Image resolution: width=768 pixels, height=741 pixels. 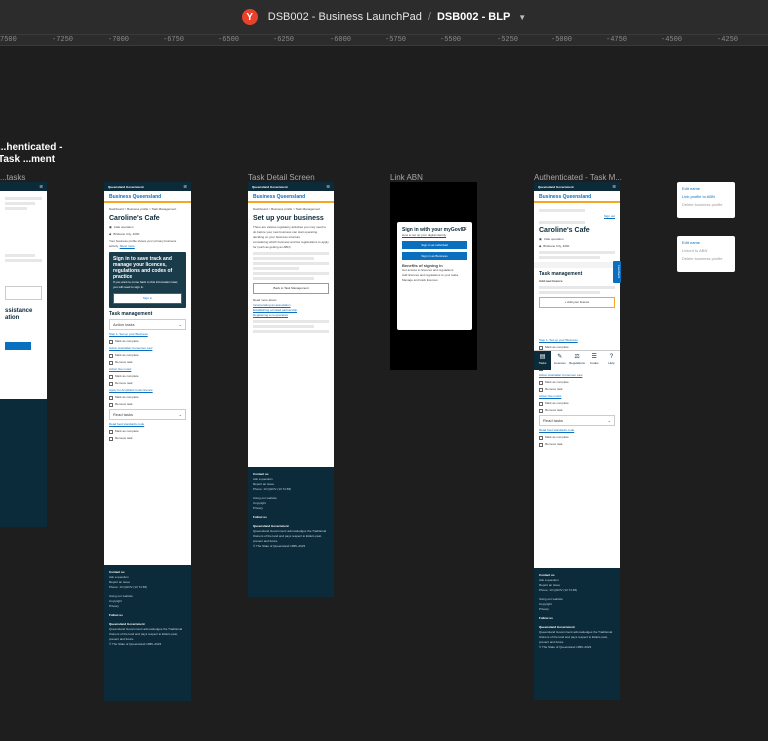 What do you see at coordinates (522, 17) in the screenshot?
I see `chevron-down-icon: ▼` at bounding box center [522, 17].